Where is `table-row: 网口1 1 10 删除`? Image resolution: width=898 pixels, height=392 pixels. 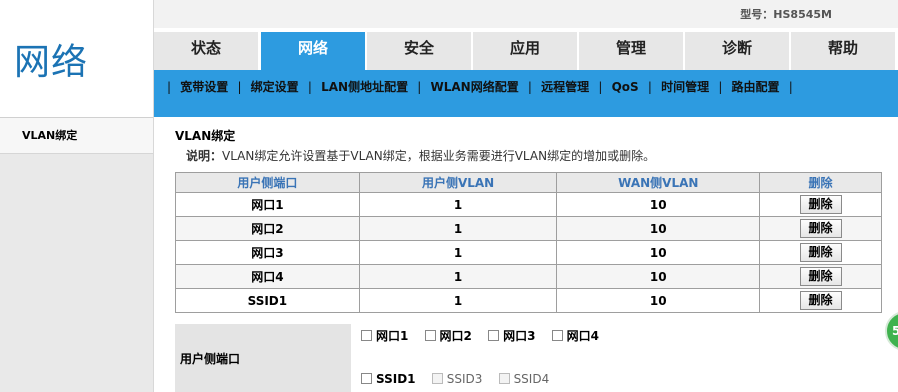 table-row: 网口1 1 10 删除 is located at coordinates (528, 204).